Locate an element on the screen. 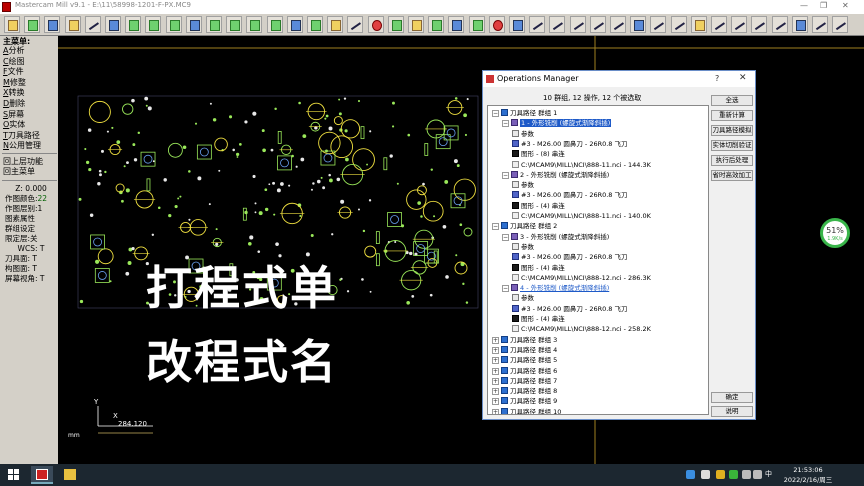 Image resolution: width=864 pixels, height=486 pixels. menu-item-a: A分析 is located at coordinates (13, 51).